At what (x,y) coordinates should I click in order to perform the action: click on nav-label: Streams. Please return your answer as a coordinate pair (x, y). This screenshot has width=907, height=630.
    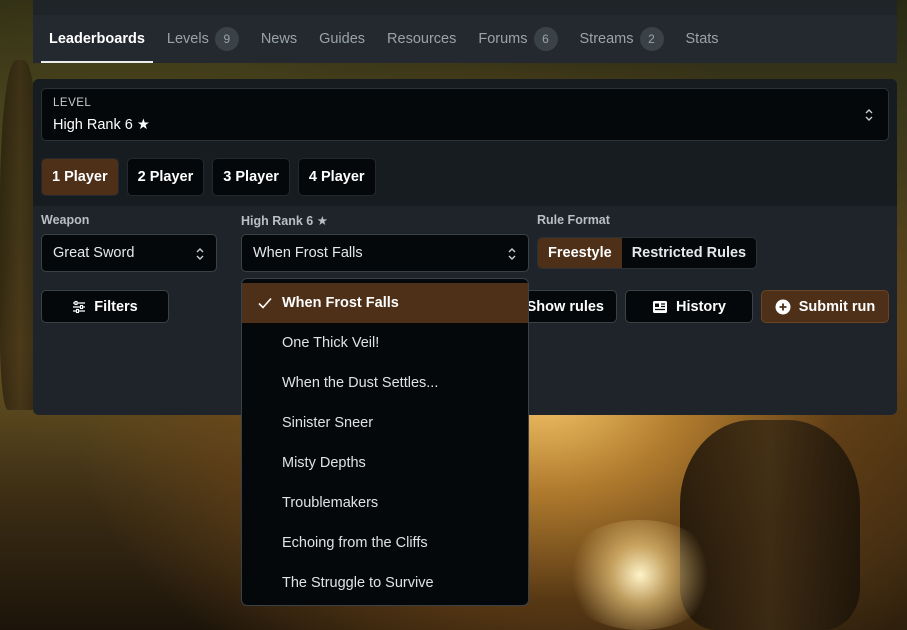
    Looking at the image, I should click on (606, 39).